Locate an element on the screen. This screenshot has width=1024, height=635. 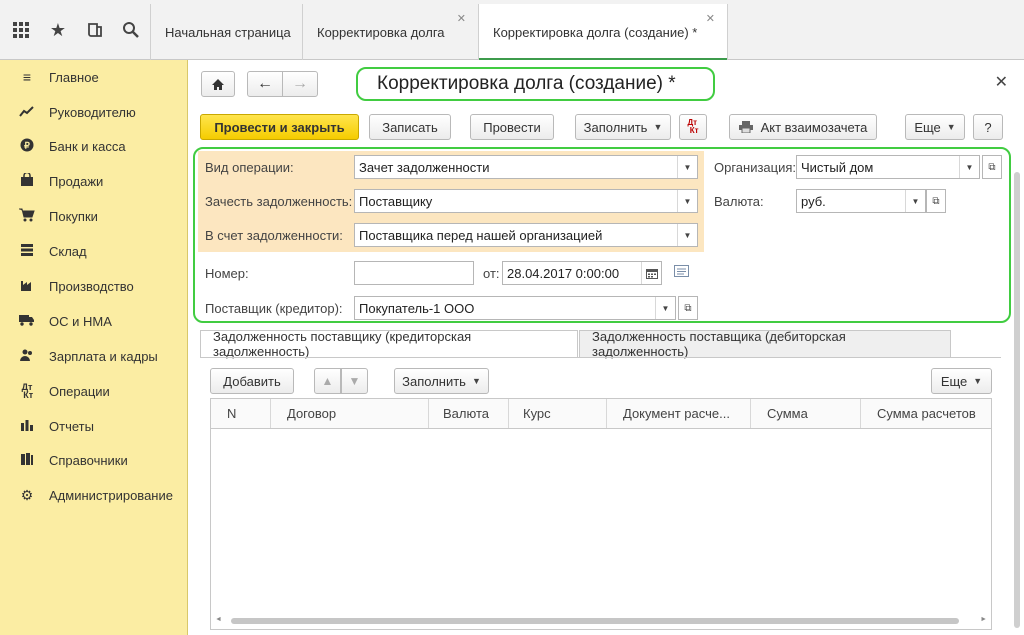
fill-button: Заполнить ▼ is located at coordinates (623, 127).